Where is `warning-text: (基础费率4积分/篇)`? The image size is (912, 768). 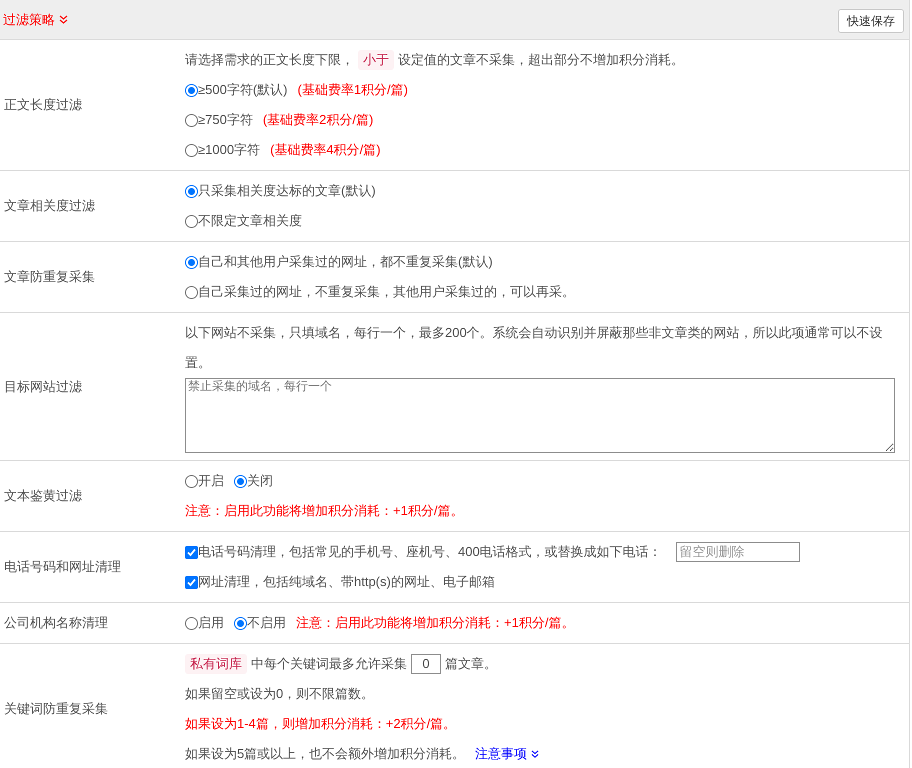
warning-text: (基础费率4积分/篇) is located at coordinates (325, 150).